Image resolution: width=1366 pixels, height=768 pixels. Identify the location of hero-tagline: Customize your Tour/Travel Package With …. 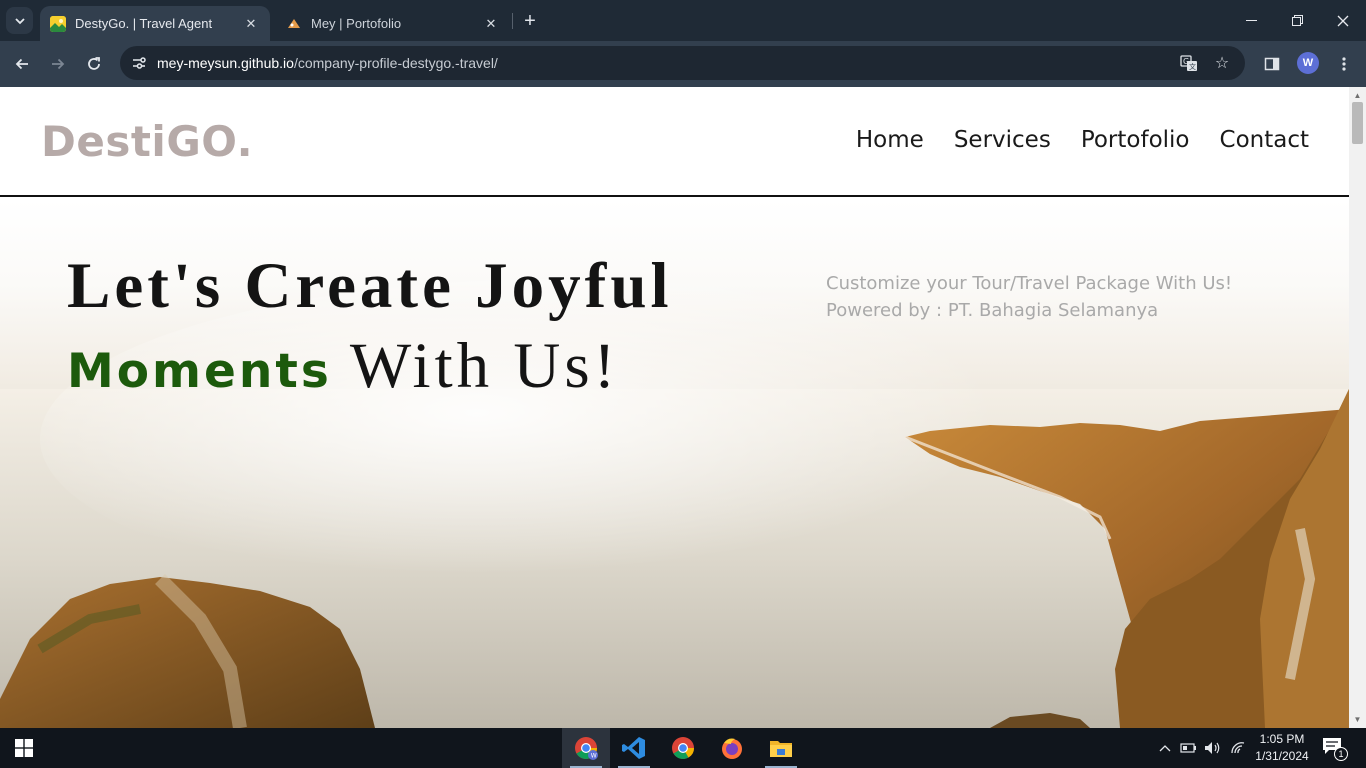
(1029, 297).